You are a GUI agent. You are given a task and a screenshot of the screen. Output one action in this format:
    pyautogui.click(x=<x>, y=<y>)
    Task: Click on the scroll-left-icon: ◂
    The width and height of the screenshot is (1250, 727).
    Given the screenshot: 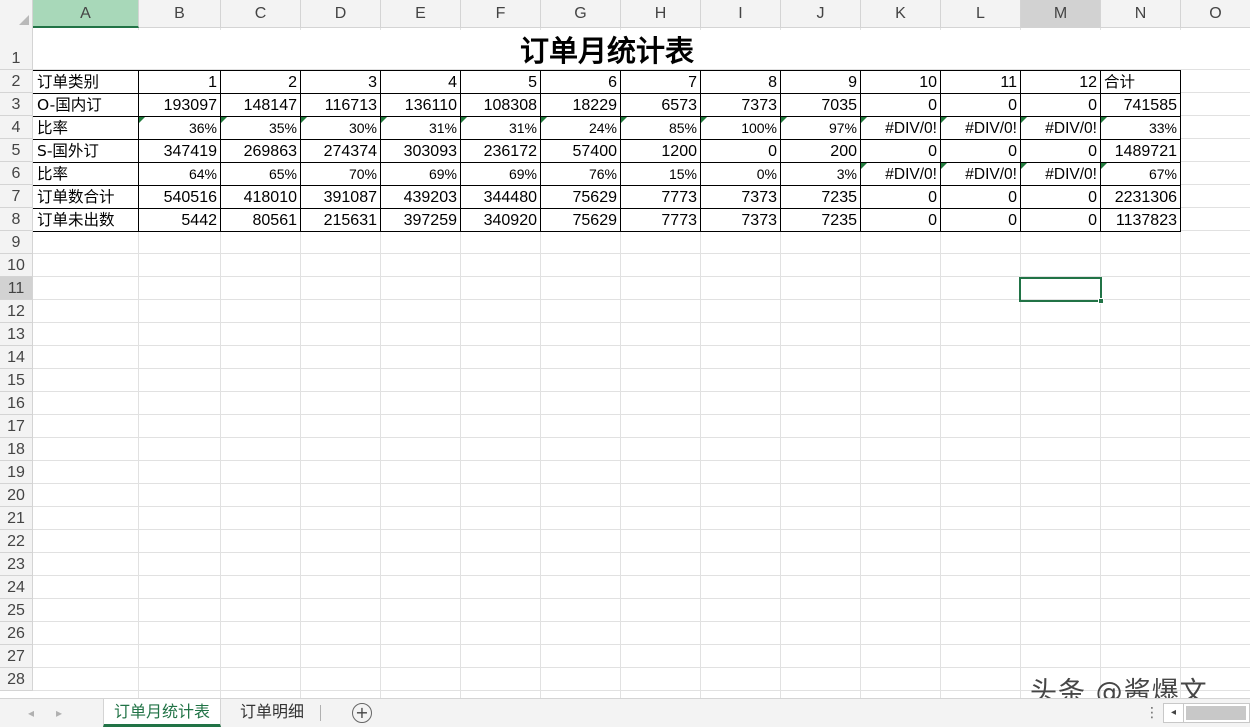 What is the action you would take?
    pyautogui.click(x=1174, y=713)
    